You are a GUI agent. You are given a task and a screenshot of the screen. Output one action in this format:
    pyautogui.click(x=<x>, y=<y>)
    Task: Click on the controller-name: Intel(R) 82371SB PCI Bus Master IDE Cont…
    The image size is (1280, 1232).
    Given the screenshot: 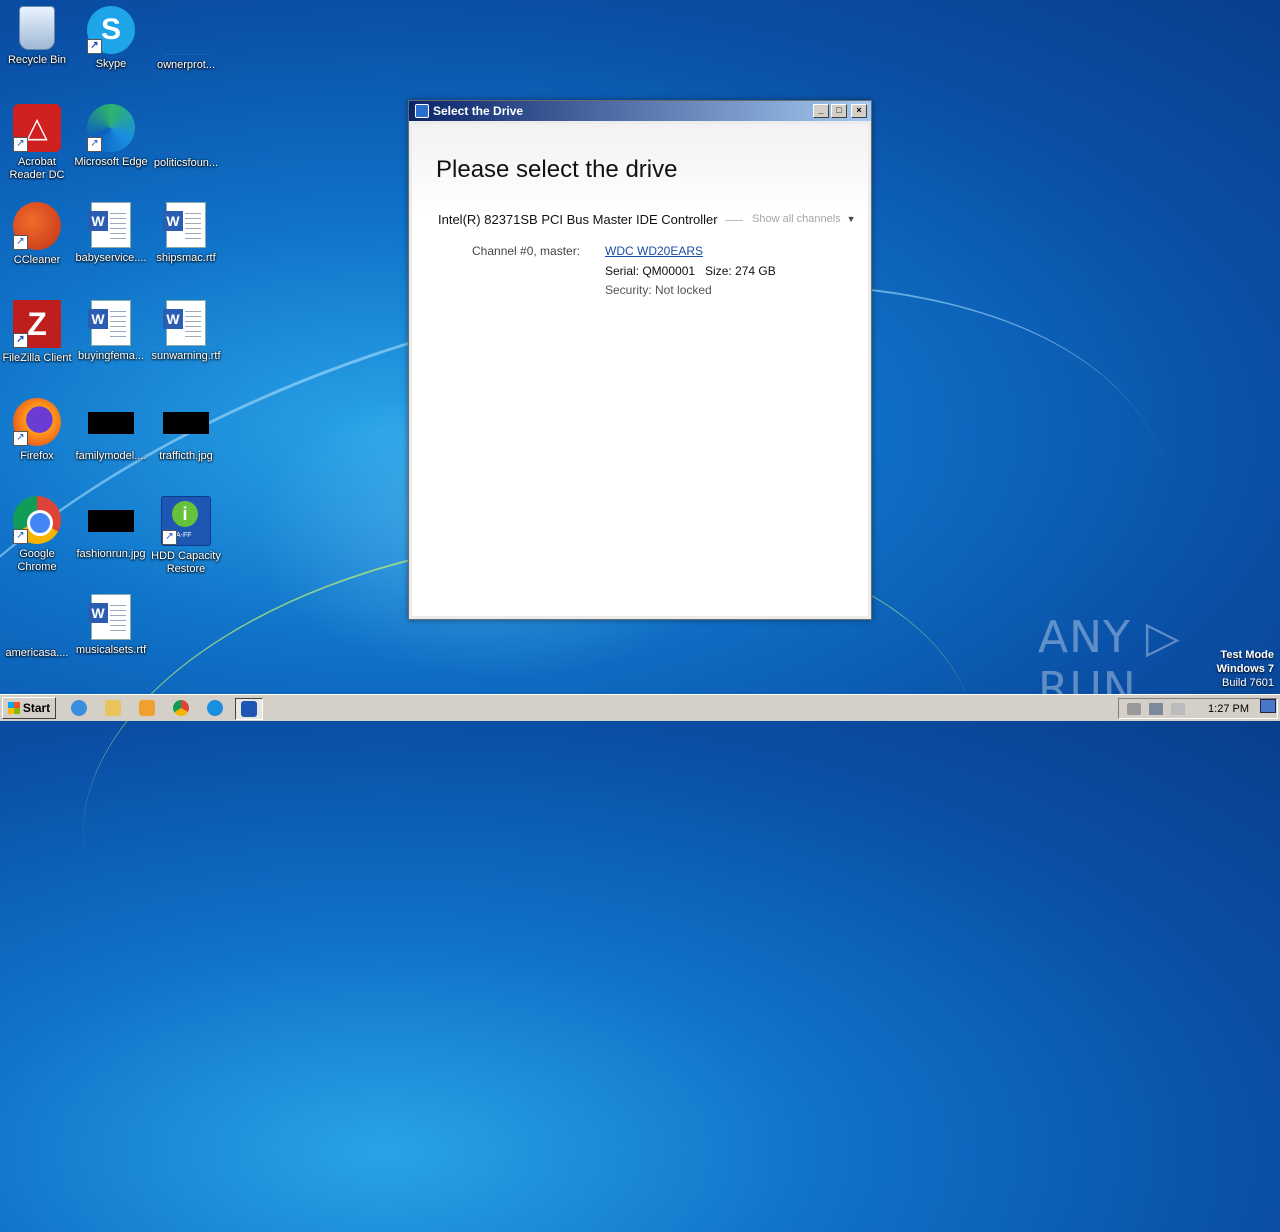 What is the action you would take?
    pyautogui.click(x=578, y=219)
    